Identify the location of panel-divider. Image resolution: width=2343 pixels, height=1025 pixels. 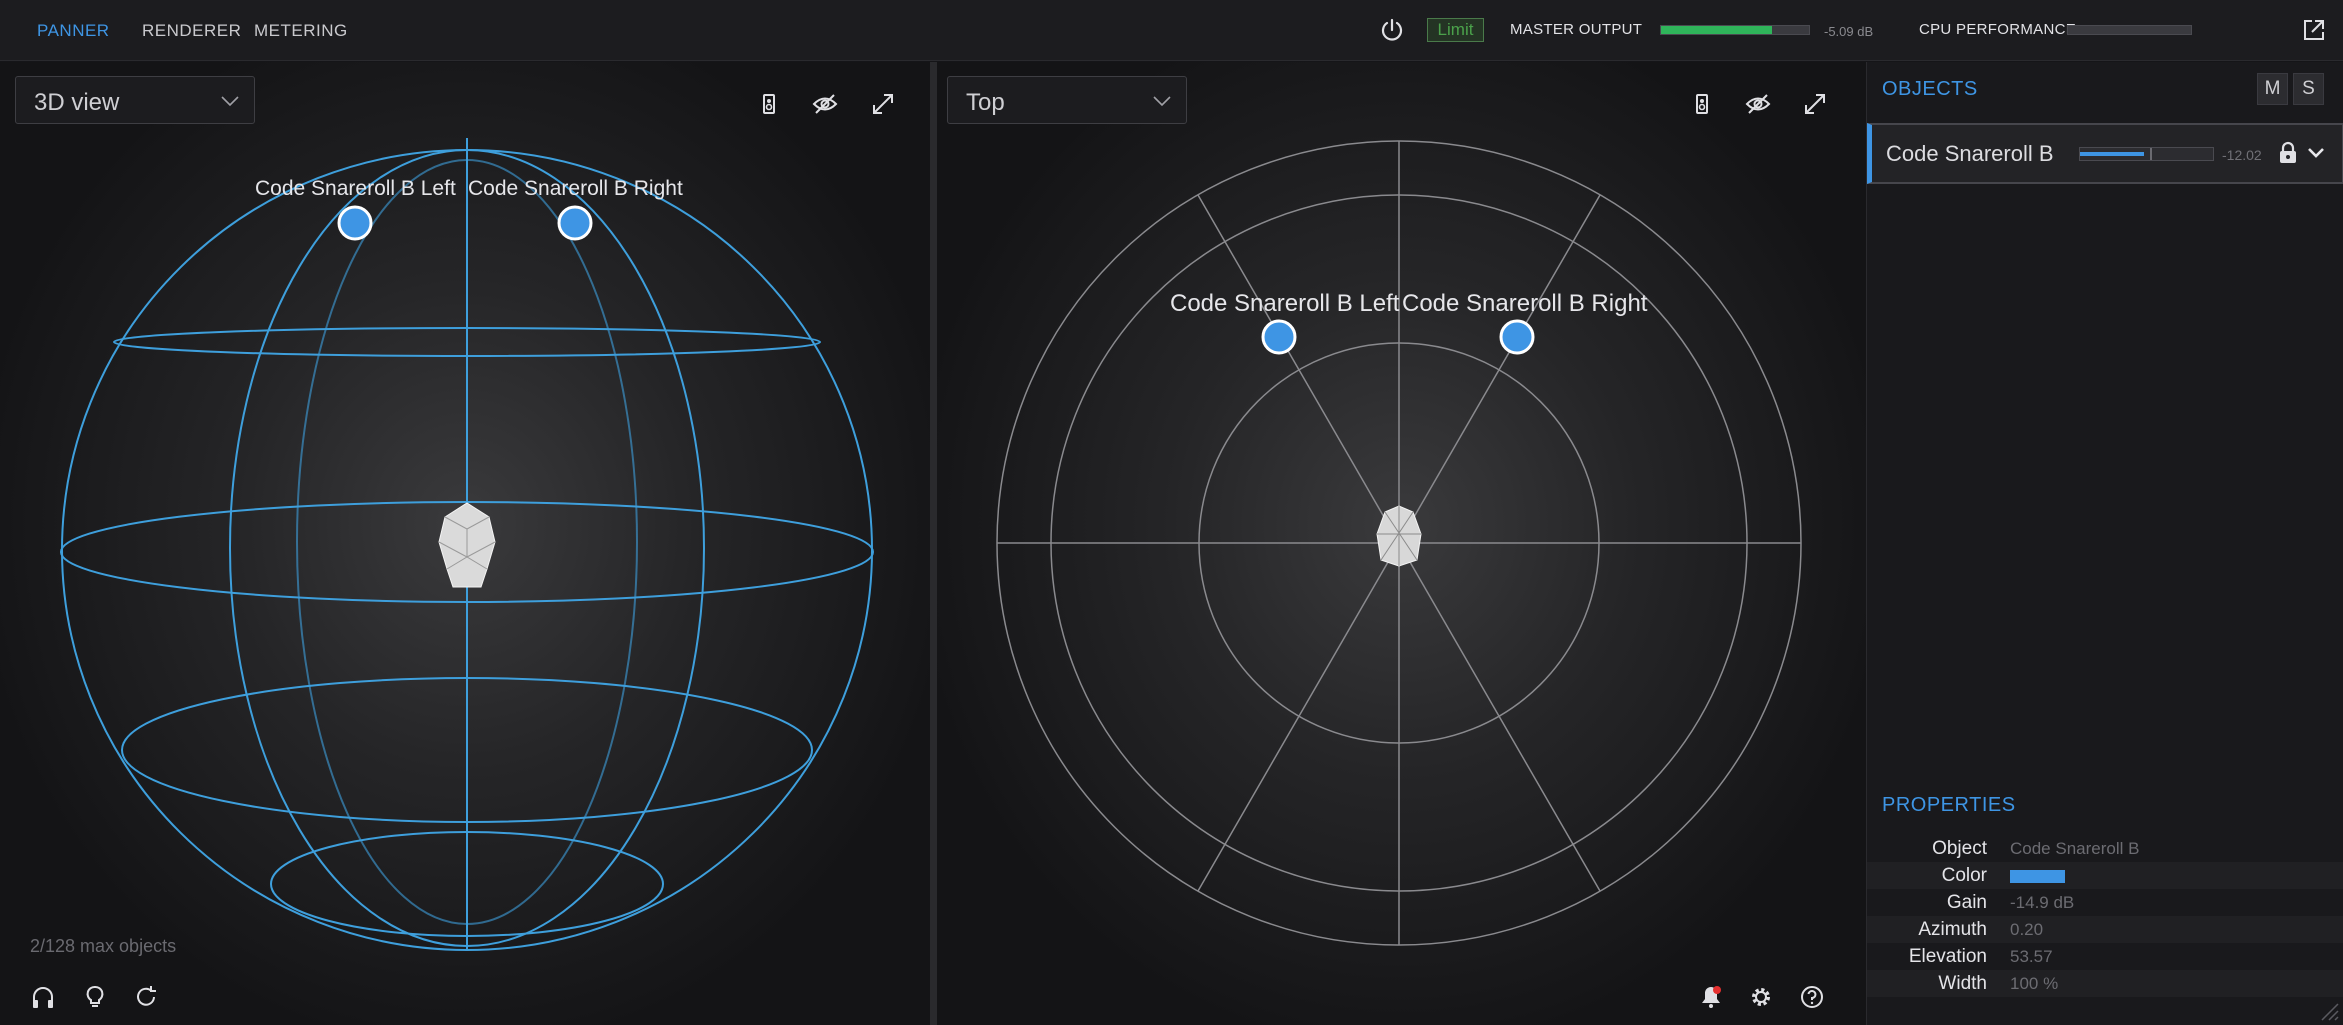
(933, 543).